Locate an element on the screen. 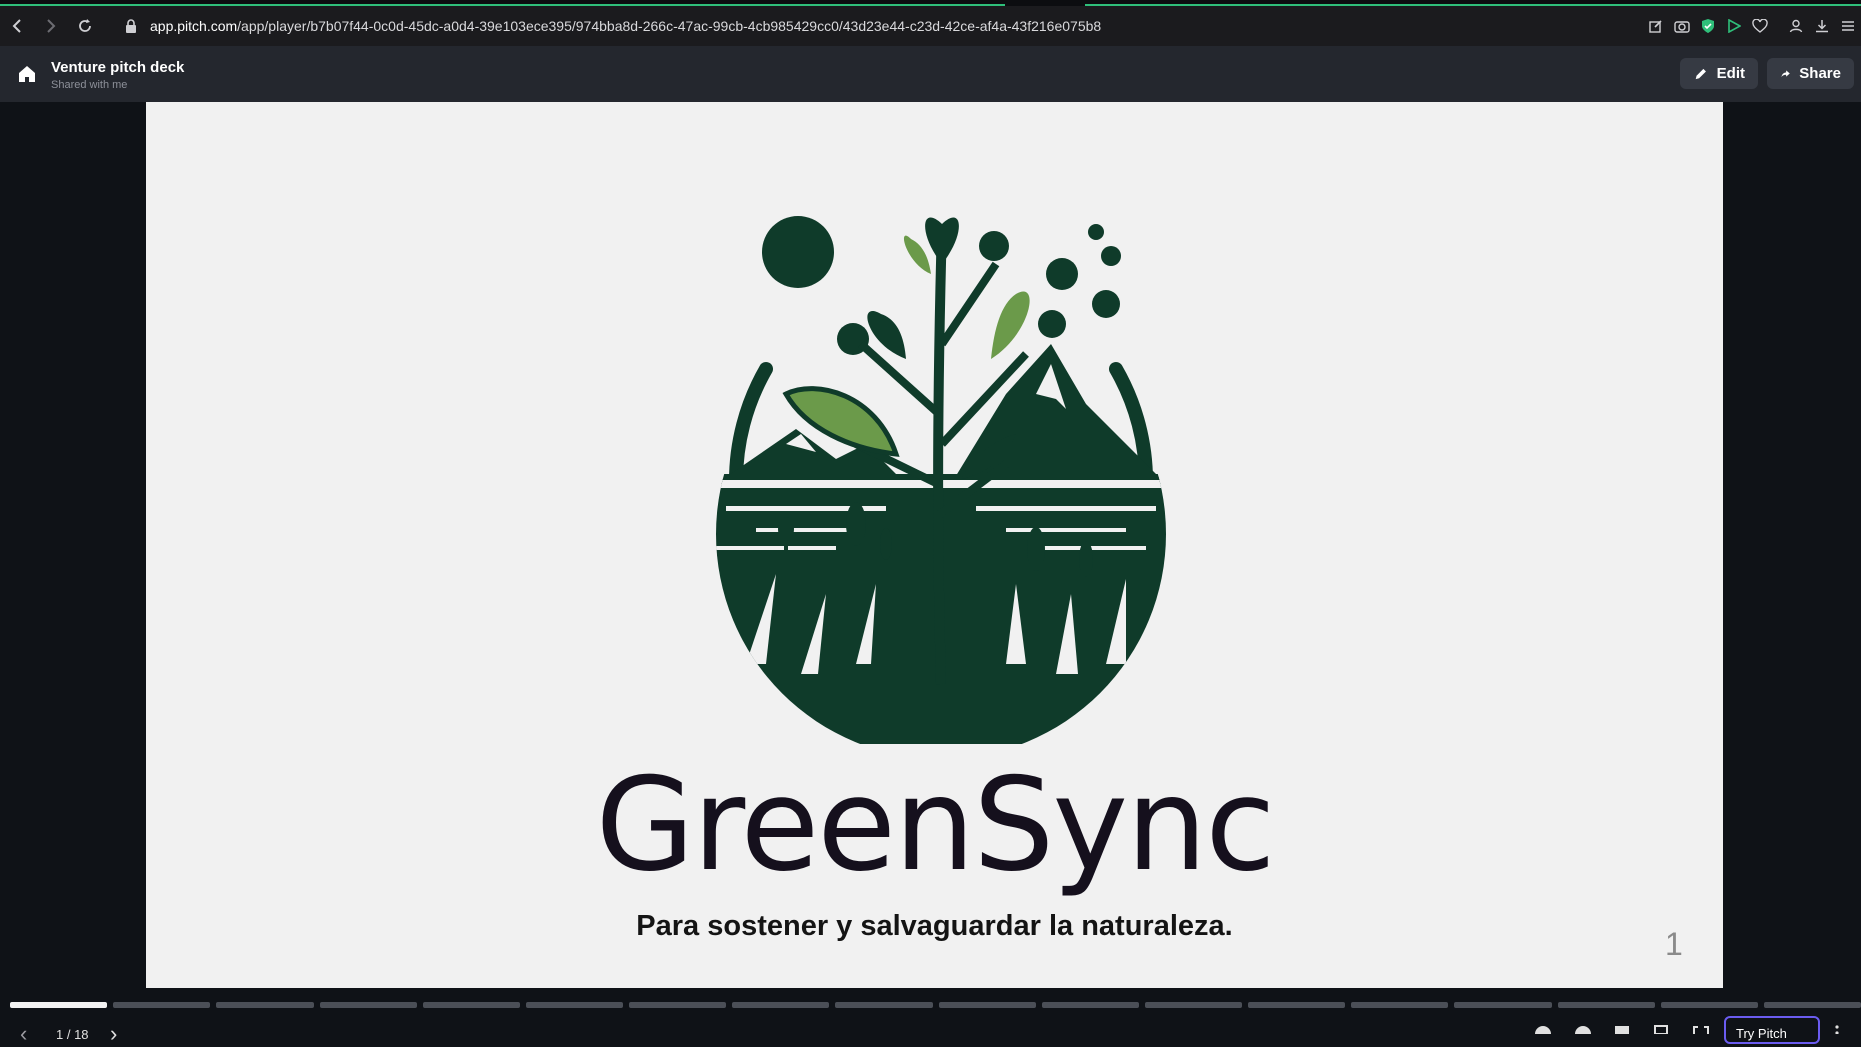 This screenshot has width=1861, height=1047. menu-icon is located at coordinates (1848, 26).